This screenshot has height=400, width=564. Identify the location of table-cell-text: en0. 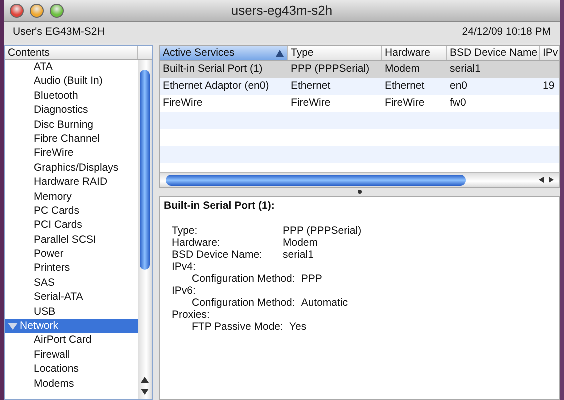
(459, 86).